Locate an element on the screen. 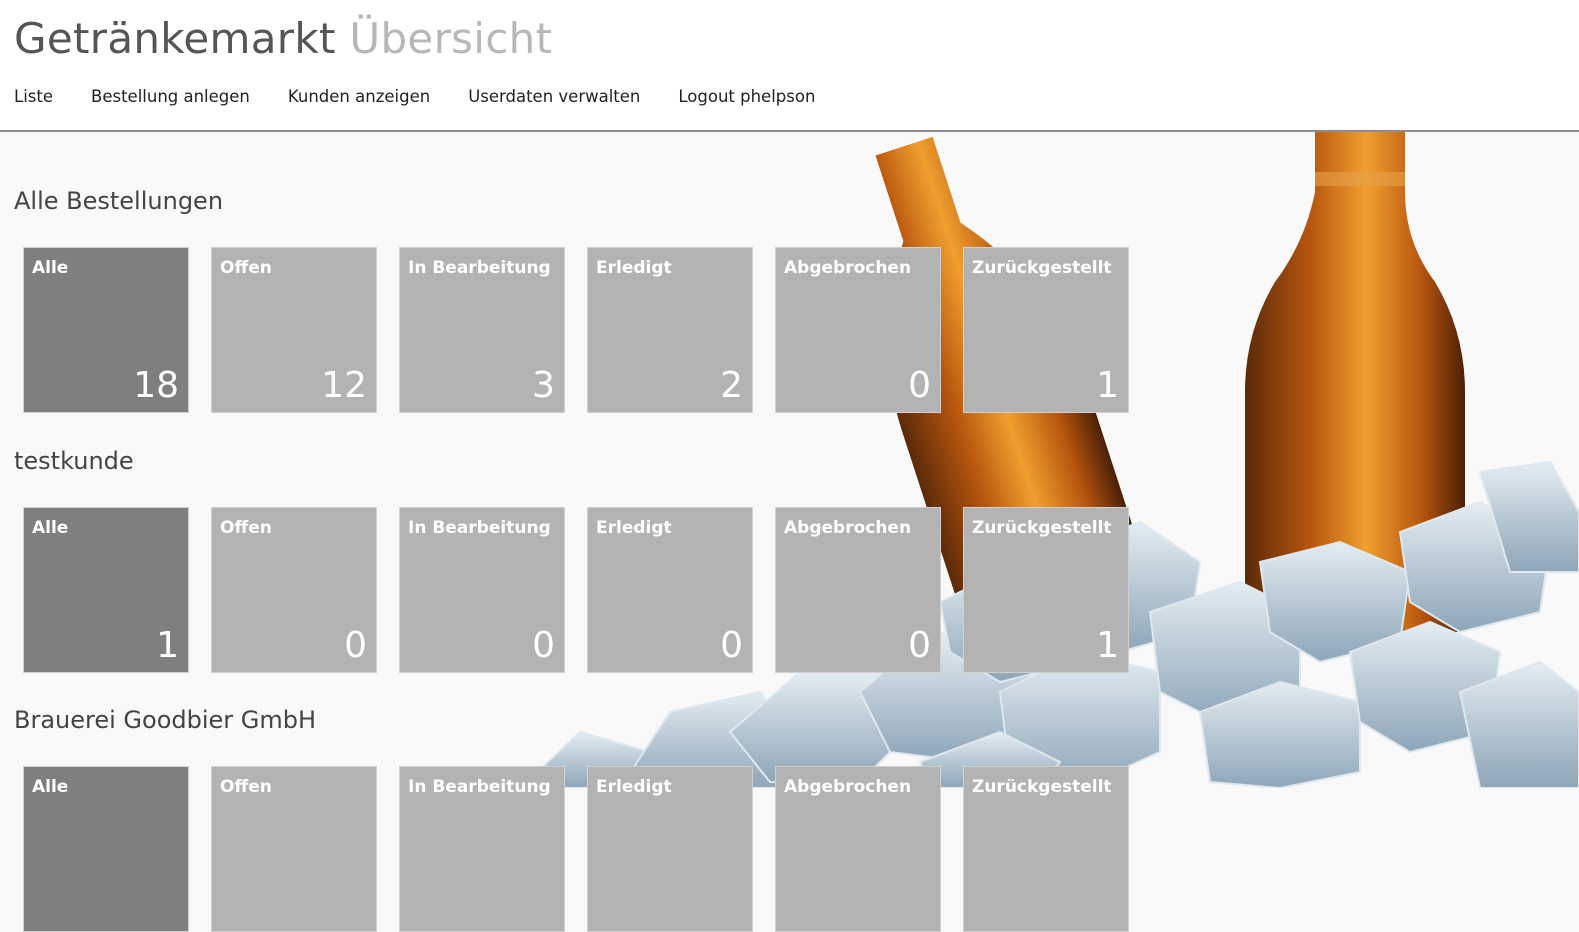 This screenshot has width=1579, height=932. tile-erledigt: Erledigt 2 is located at coordinates (670, 330).